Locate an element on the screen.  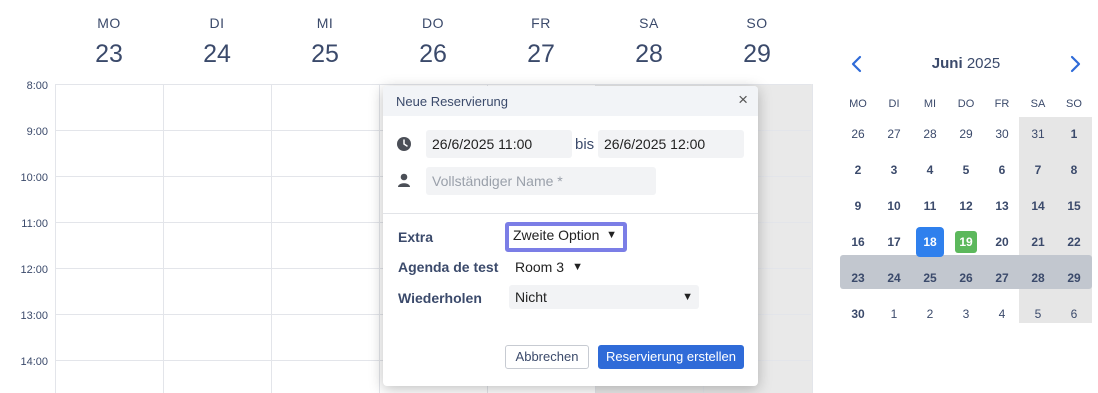
mini-calendar-day-label: 10 is located at coordinates (894, 206).